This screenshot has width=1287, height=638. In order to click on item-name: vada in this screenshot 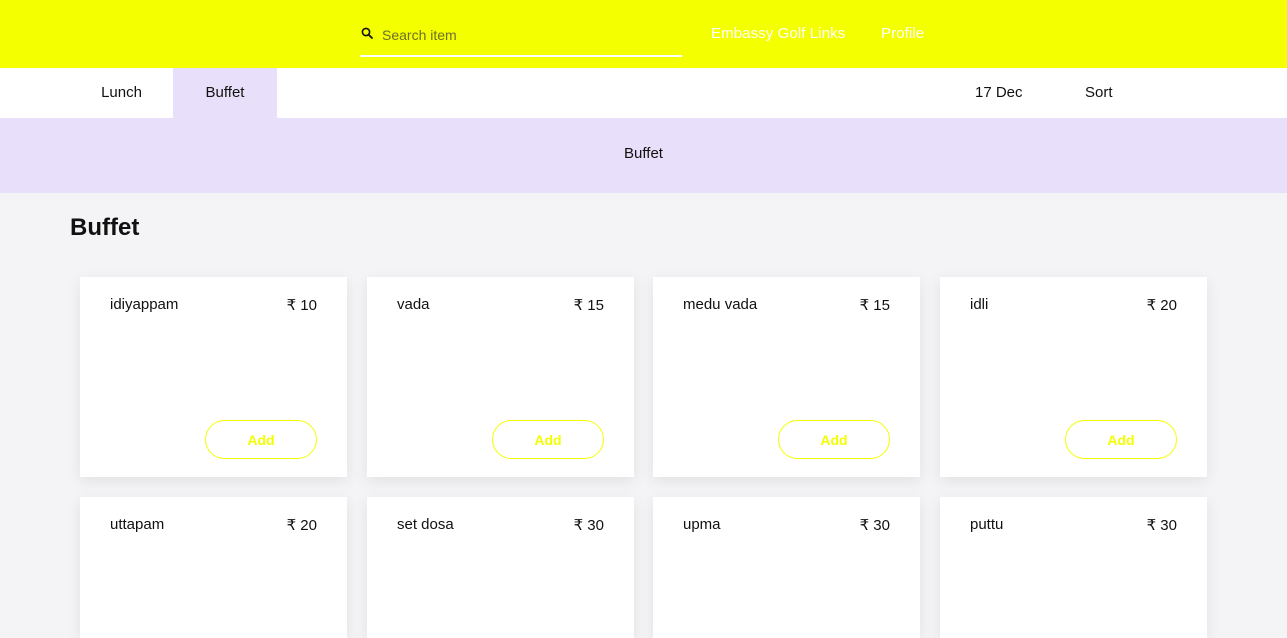, I will do `click(413, 304)`.